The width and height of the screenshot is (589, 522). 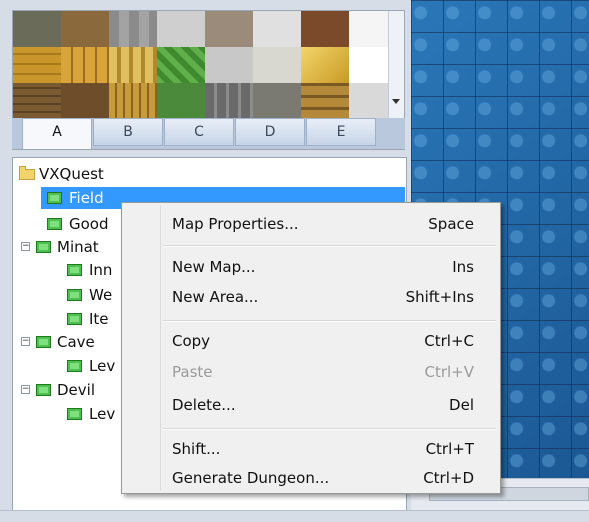 I want to click on folder-icon, so click(x=27, y=173).